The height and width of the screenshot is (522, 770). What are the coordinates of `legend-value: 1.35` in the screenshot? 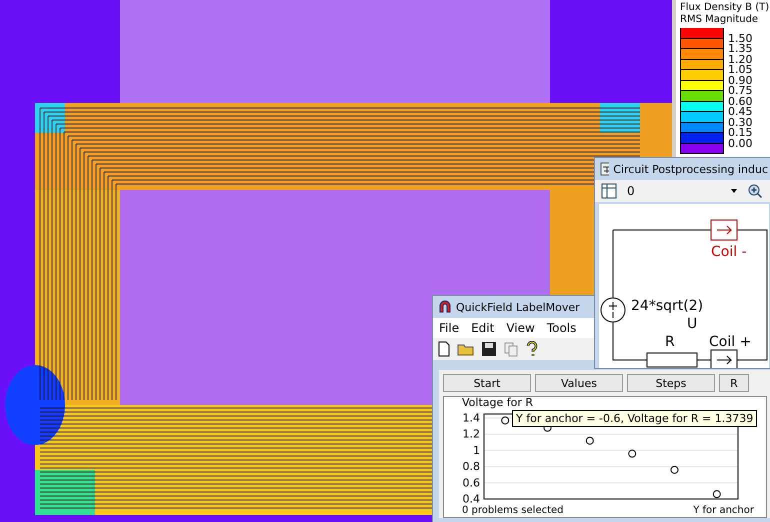 It's located at (740, 49).